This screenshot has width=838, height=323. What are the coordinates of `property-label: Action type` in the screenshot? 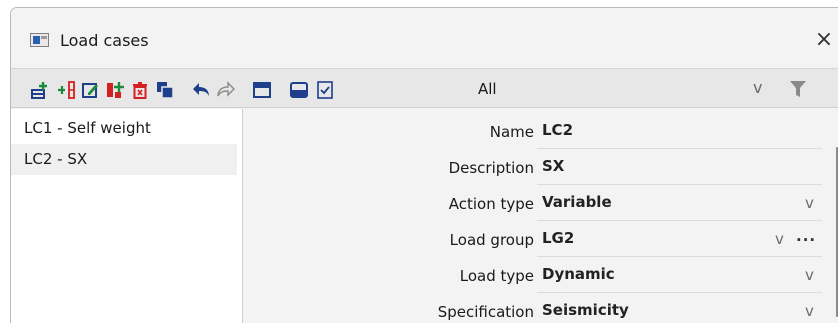 It's located at (491, 204).